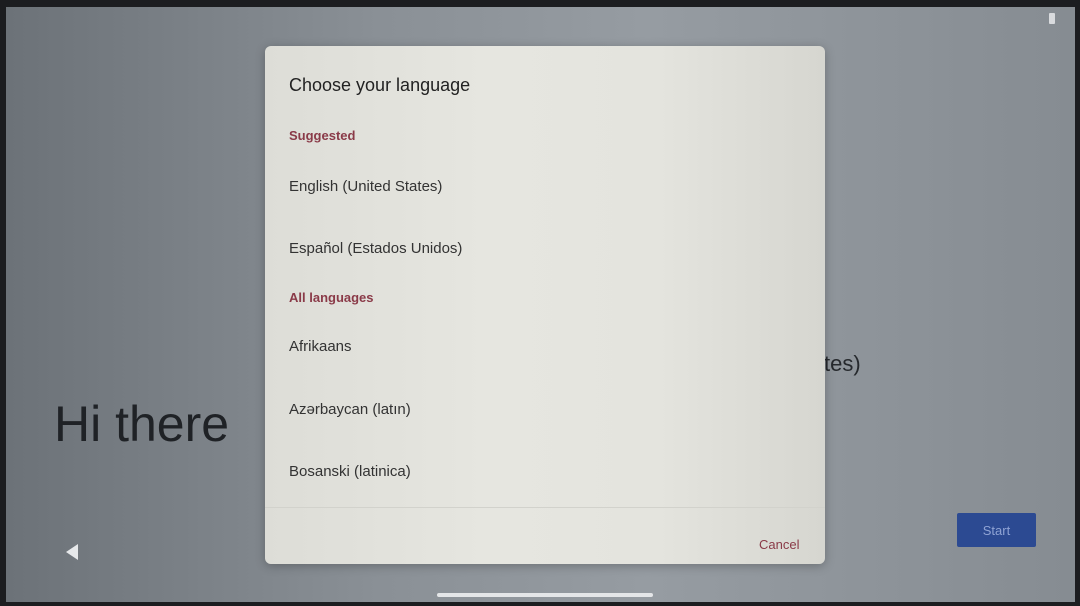  I want to click on language-item-afrikaans: Afrikaans, so click(539, 346).